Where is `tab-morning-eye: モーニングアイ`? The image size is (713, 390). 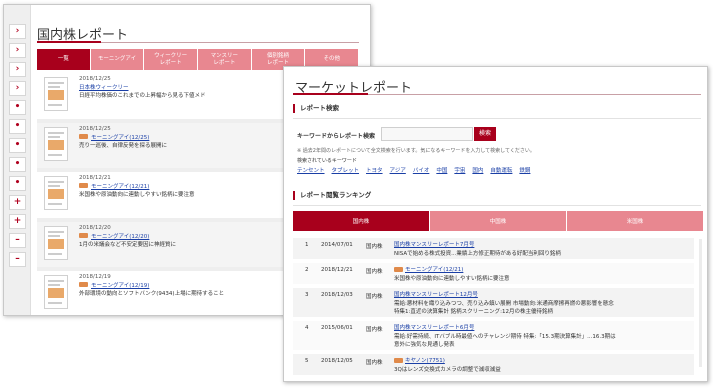 tab-morning-eye: モーニングアイ is located at coordinates (117, 59).